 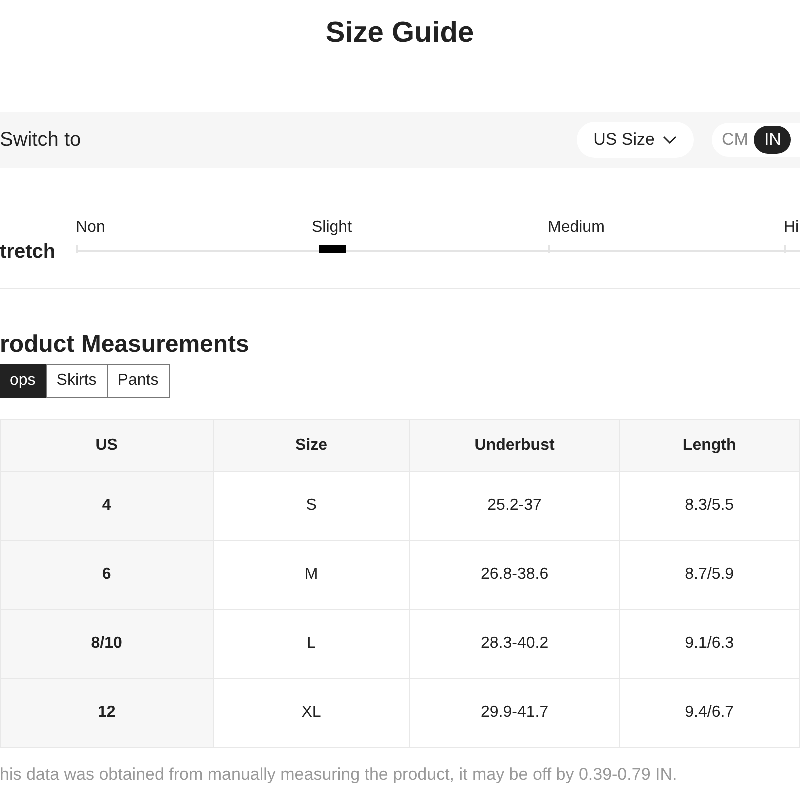 What do you see at coordinates (107, 644) in the screenshot?
I see `table-cell: 8/10` at bounding box center [107, 644].